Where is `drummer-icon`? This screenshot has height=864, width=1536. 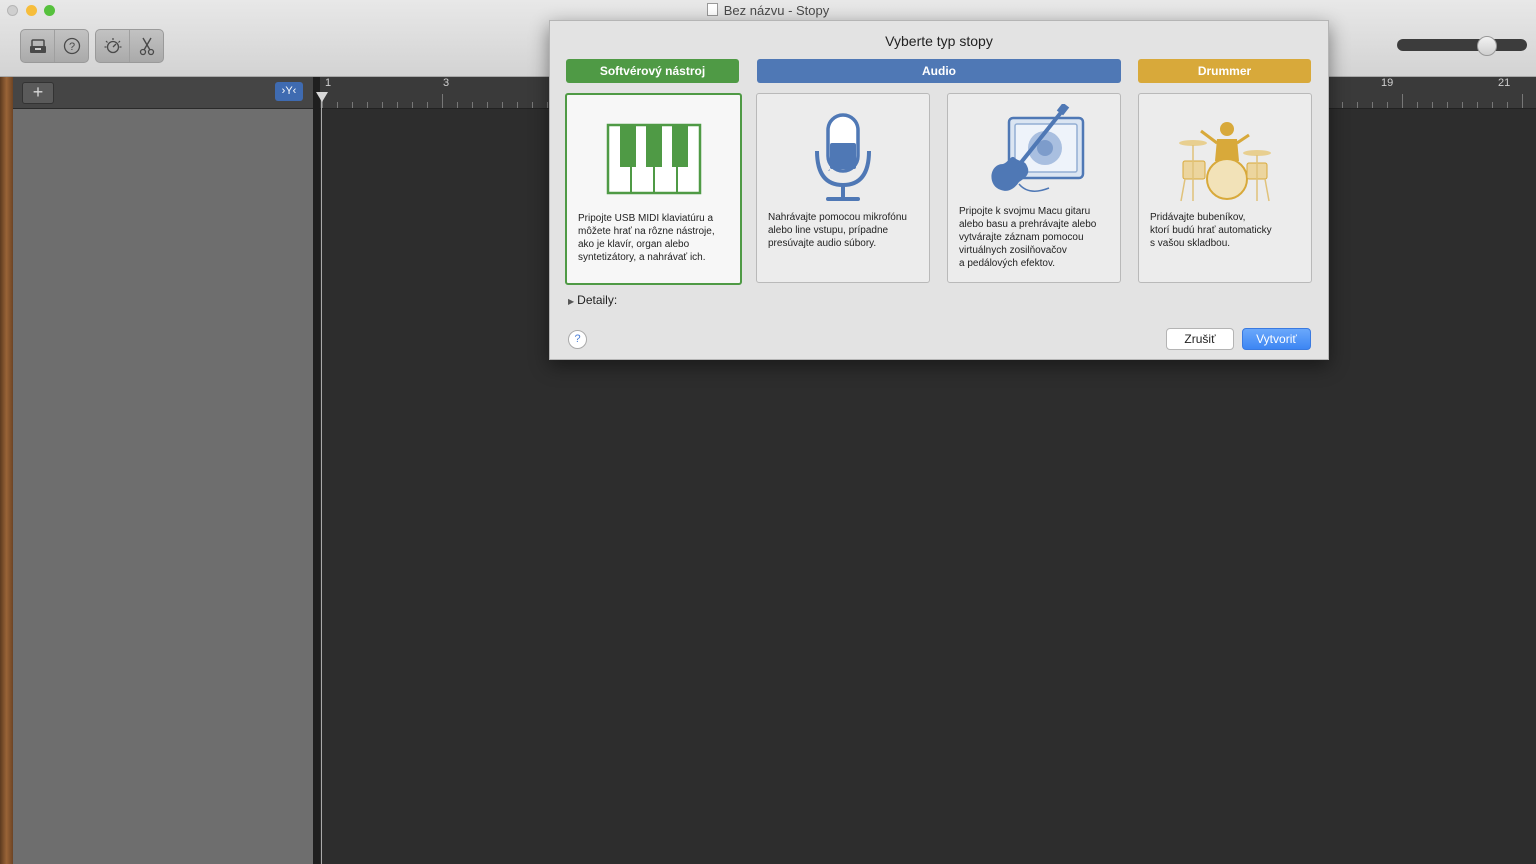
drummer-icon is located at coordinates (1225, 158).